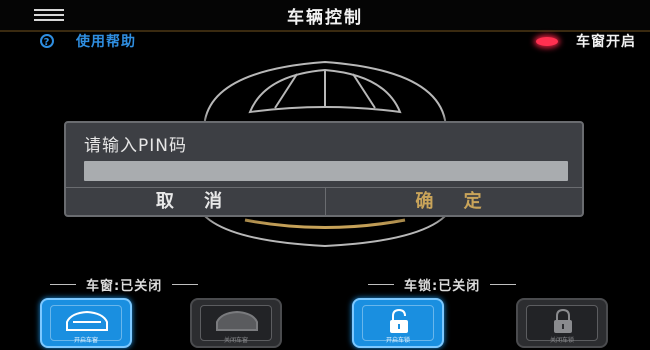 Image resolution: width=650 pixels, height=350 pixels. What do you see at coordinates (547, 41) in the screenshot?
I see `window-indicator-icon` at bounding box center [547, 41].